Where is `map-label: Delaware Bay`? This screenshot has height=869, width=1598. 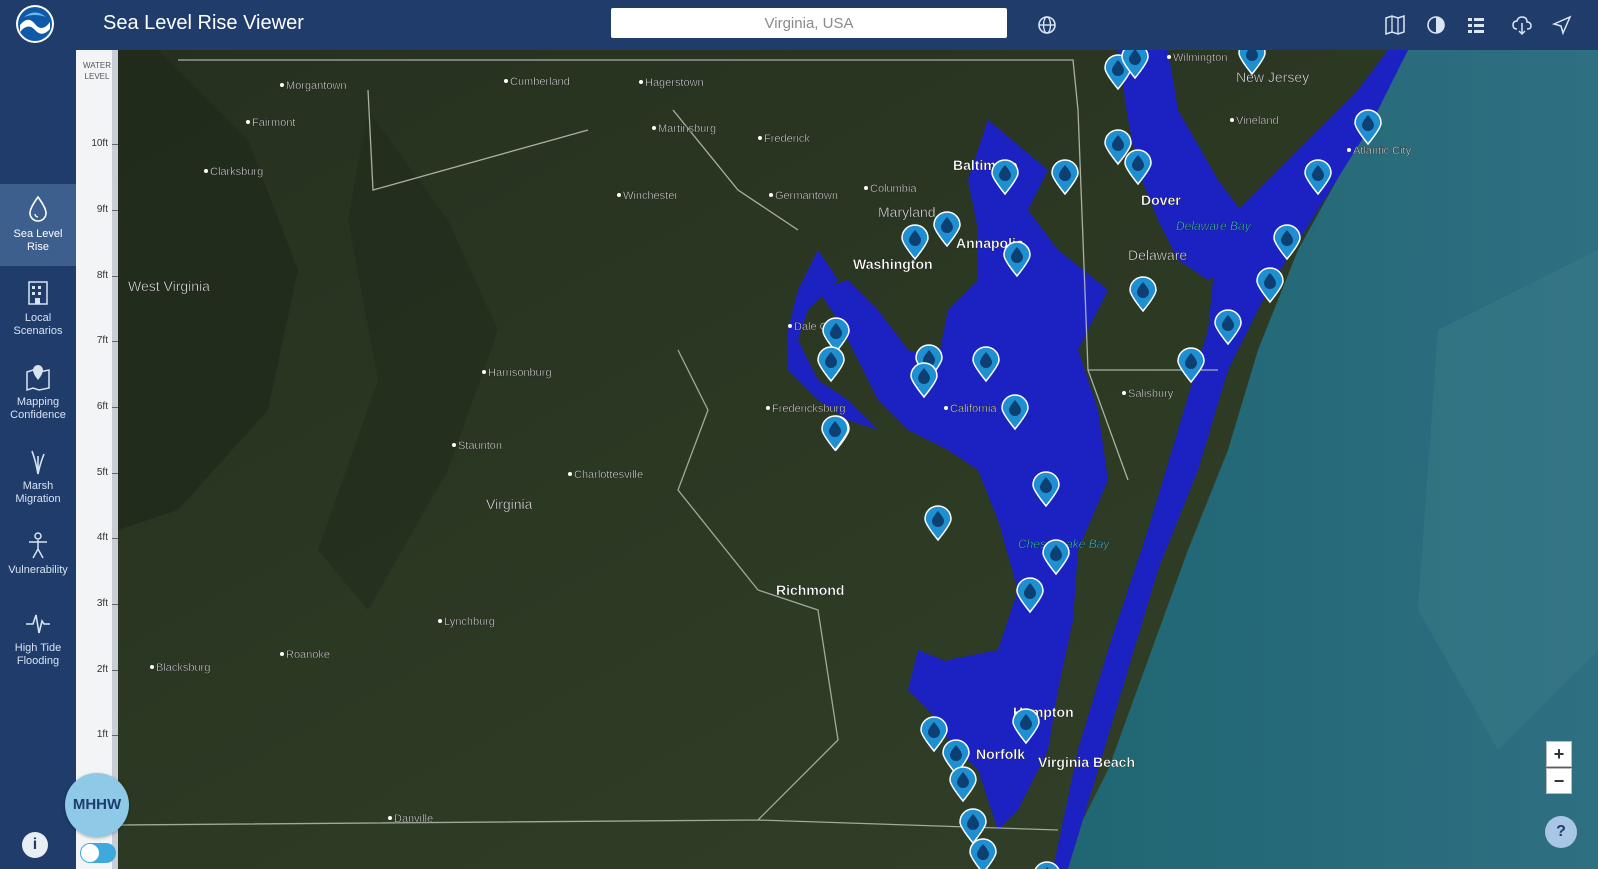 map-label: Delaware Bay is located at coordinates (1214, 226).